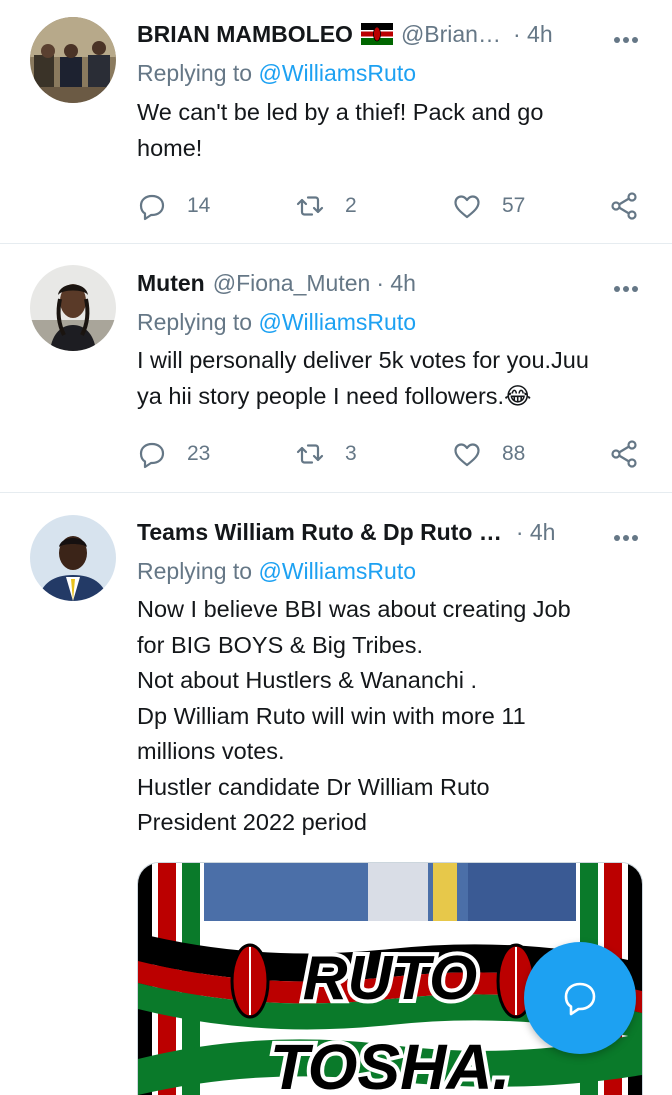 The height and width of the screenshot is (1095, 672). What do you see at coordinates (390, 1063) in the screenshot?
I see `media-text-tosha: TOSHA.` at bounding box center [390, 1063].